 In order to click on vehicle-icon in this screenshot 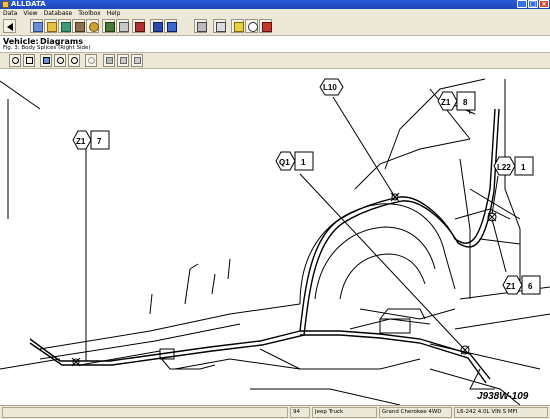, I will do `click(80, 27)`.